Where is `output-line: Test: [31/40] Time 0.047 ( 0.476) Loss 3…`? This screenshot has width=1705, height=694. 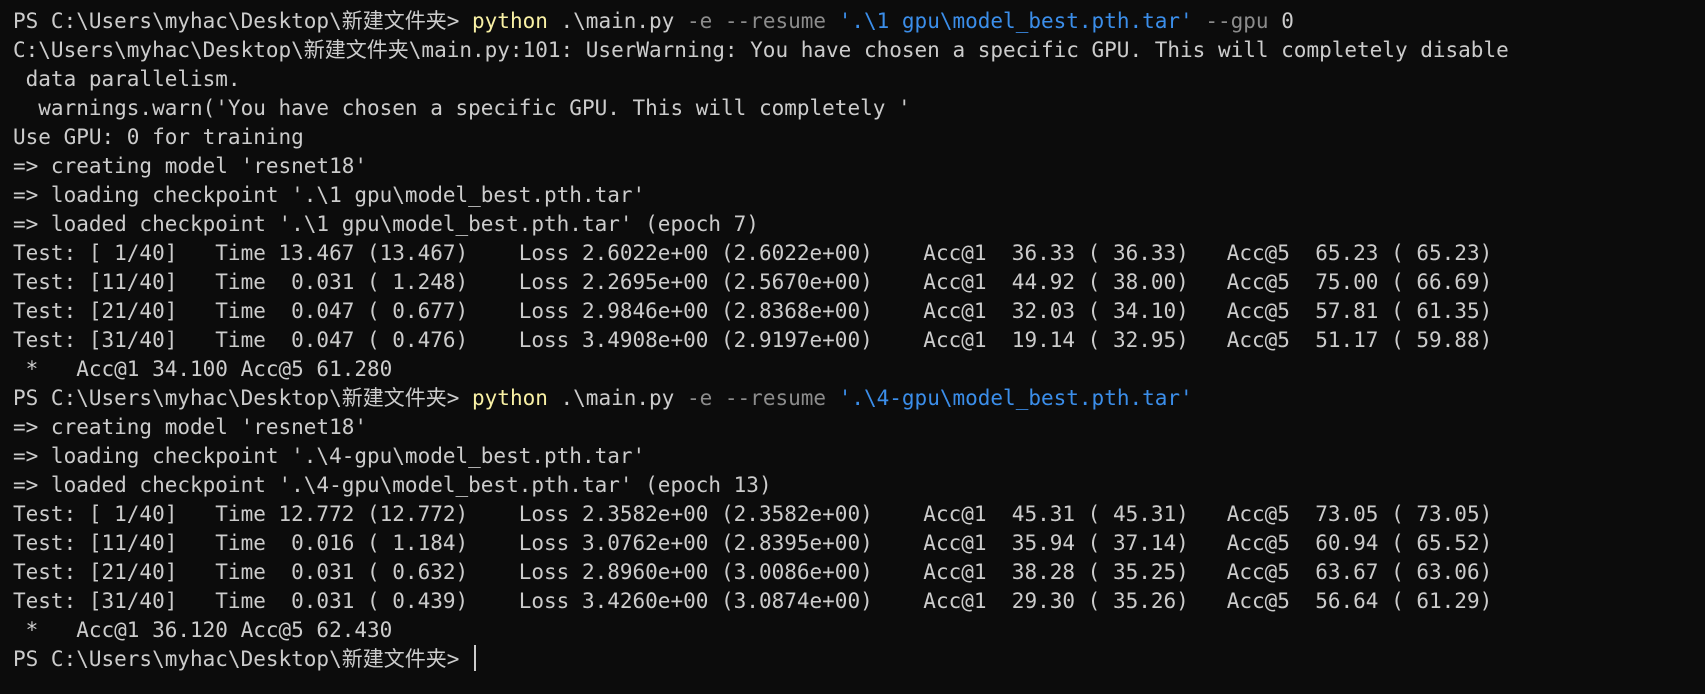 output-line: Test: [31/40] Time 0.047 ( 0.476) Loss 3… is located at coordinates (753, 340).